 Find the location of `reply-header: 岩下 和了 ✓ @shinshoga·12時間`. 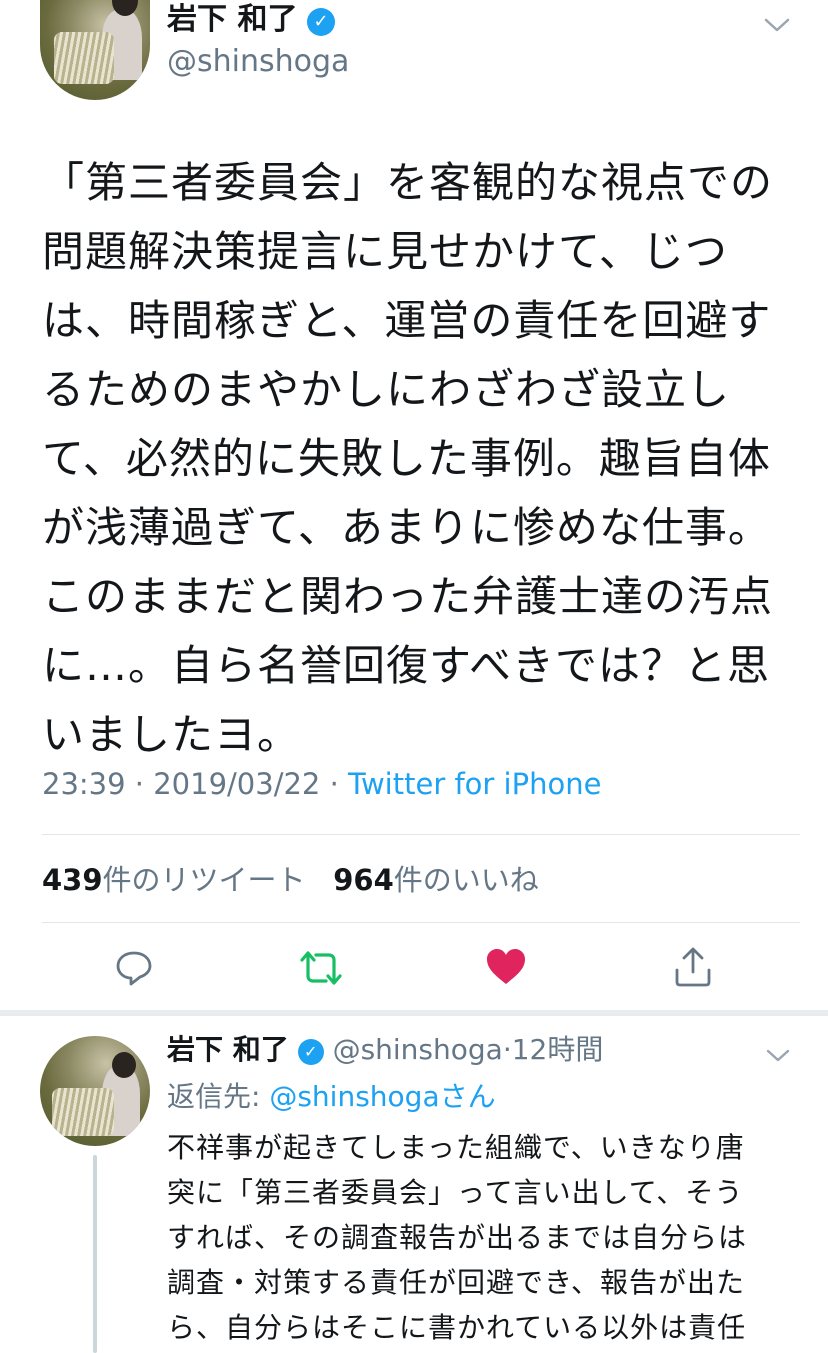

reply-header: 岩下 和了 ✓ @shinshoga·12時間 is located at coordinates (385, 1050).